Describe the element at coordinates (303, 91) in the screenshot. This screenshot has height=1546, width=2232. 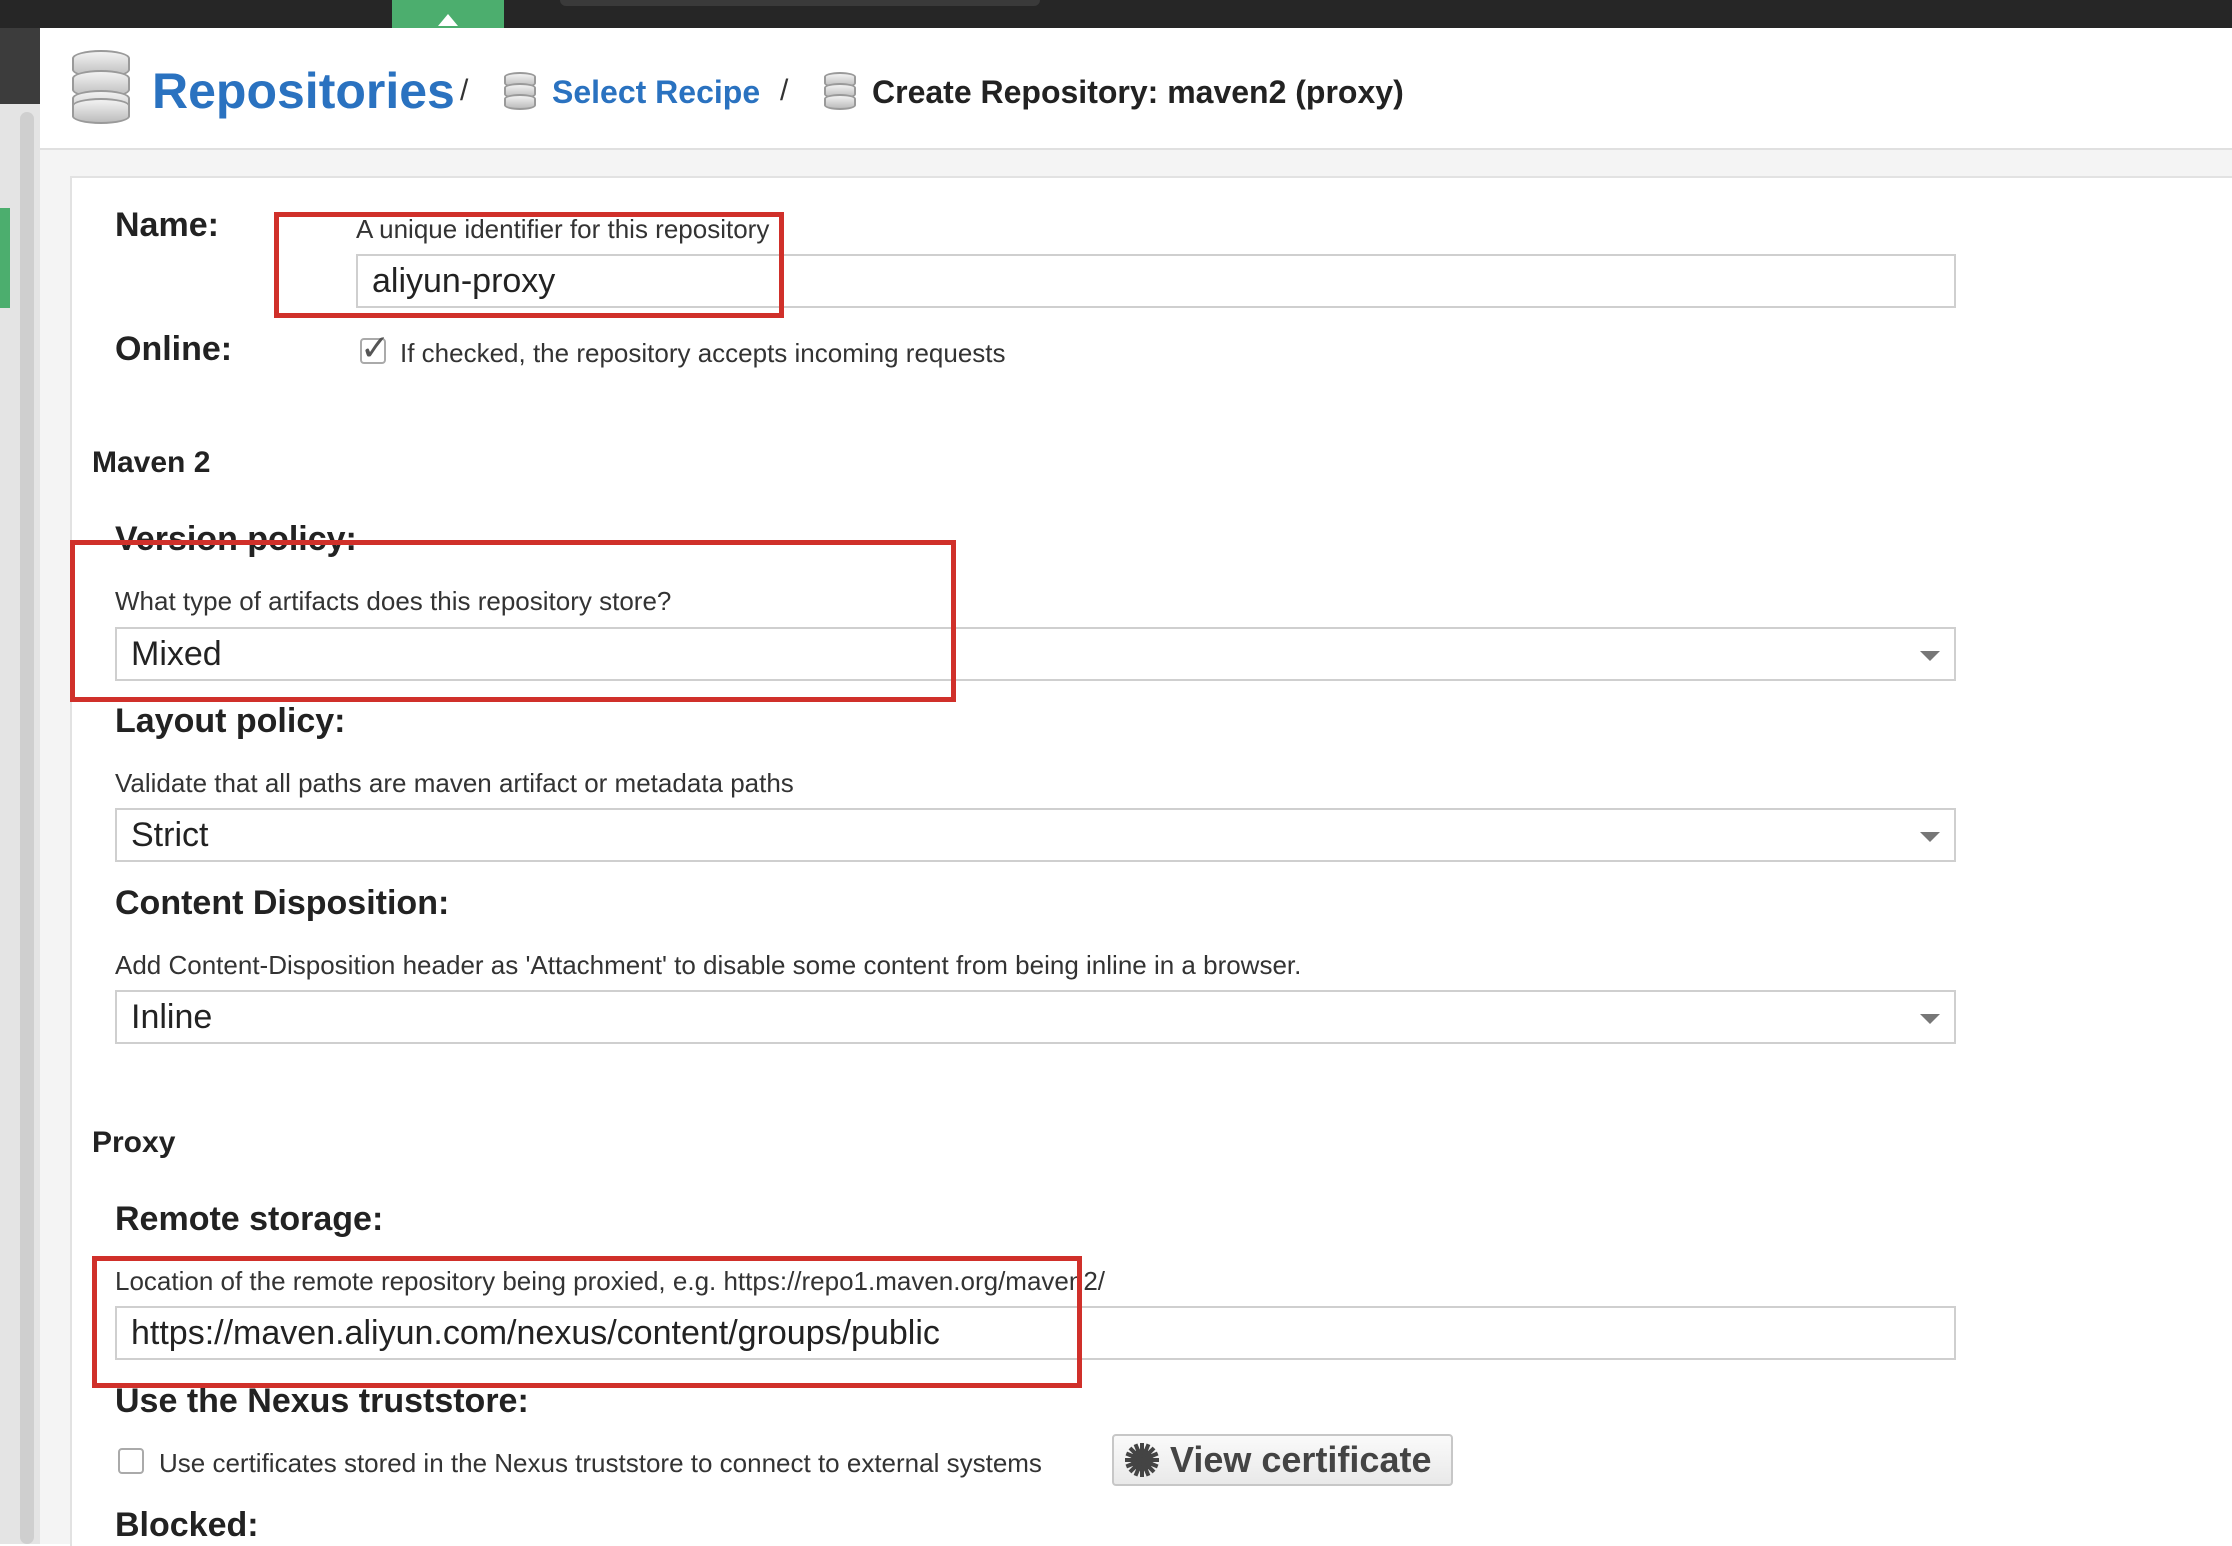
I see `breadcrumb-repositories: Repositories` at that location.